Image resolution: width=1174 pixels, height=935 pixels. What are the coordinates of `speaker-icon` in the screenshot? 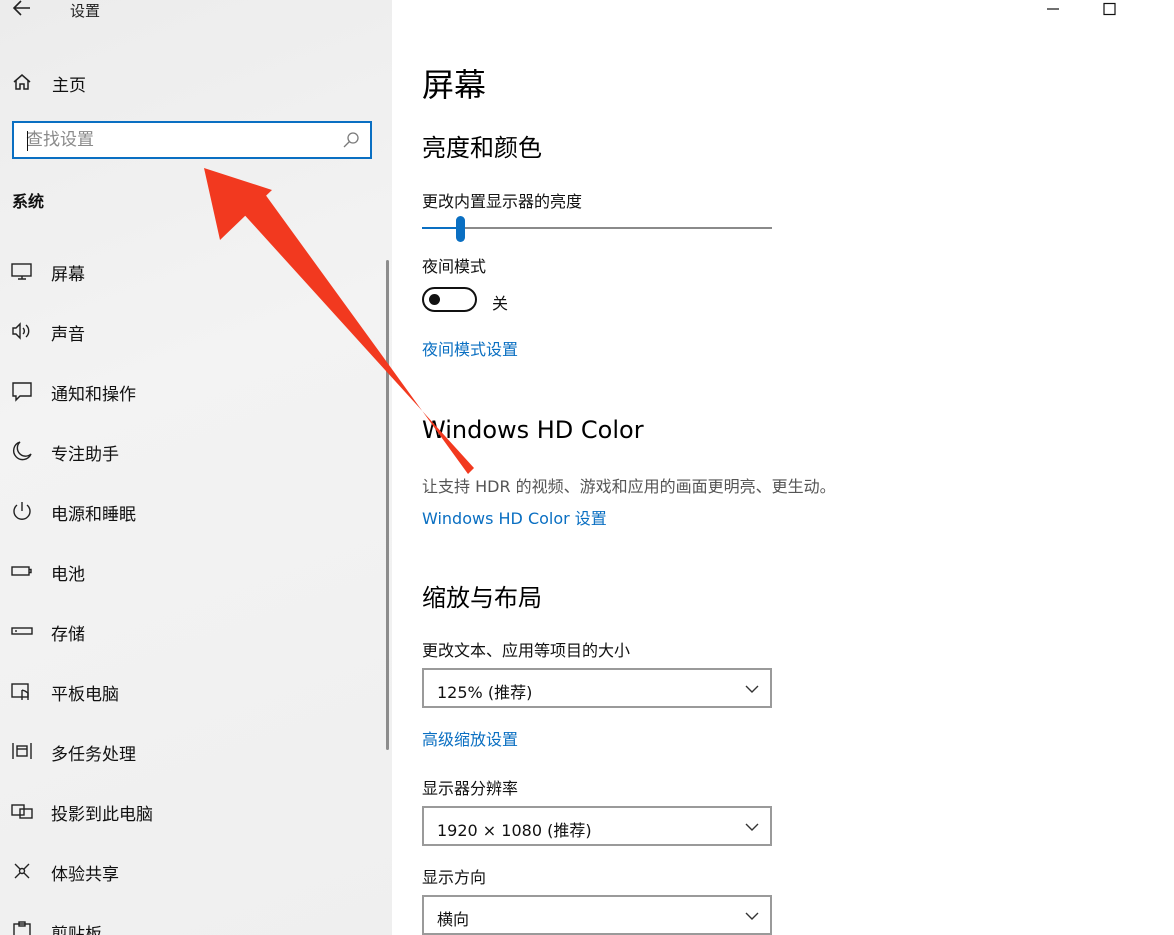 It's located at (22, 331).